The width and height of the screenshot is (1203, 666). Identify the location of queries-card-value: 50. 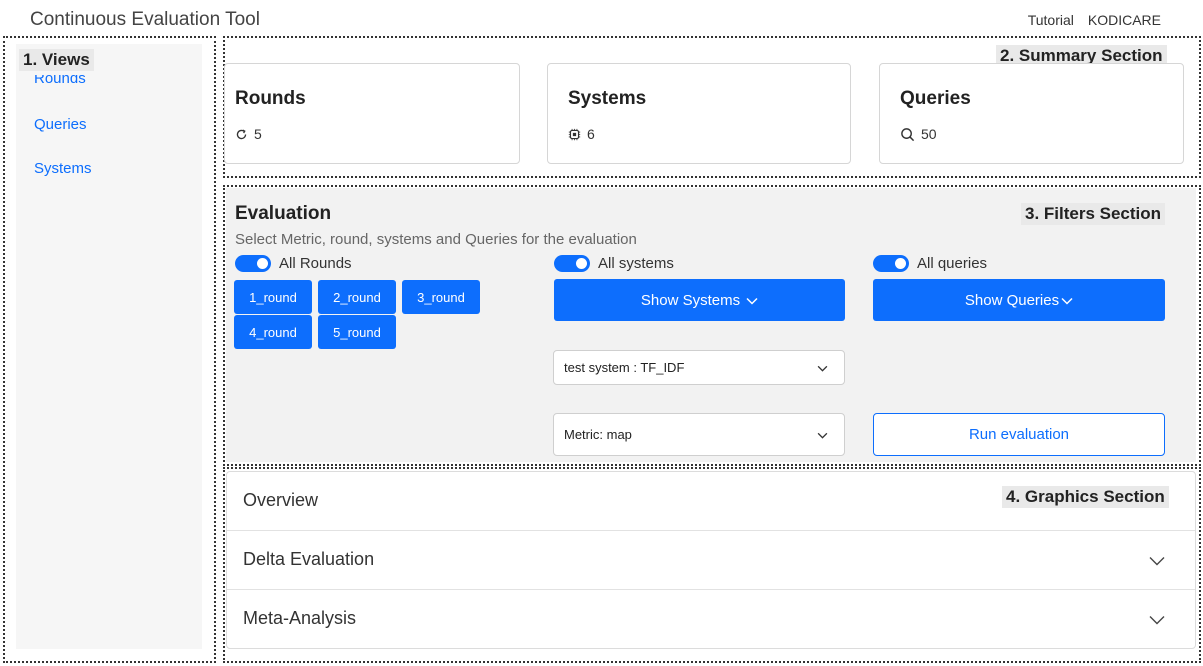
(918, 134).